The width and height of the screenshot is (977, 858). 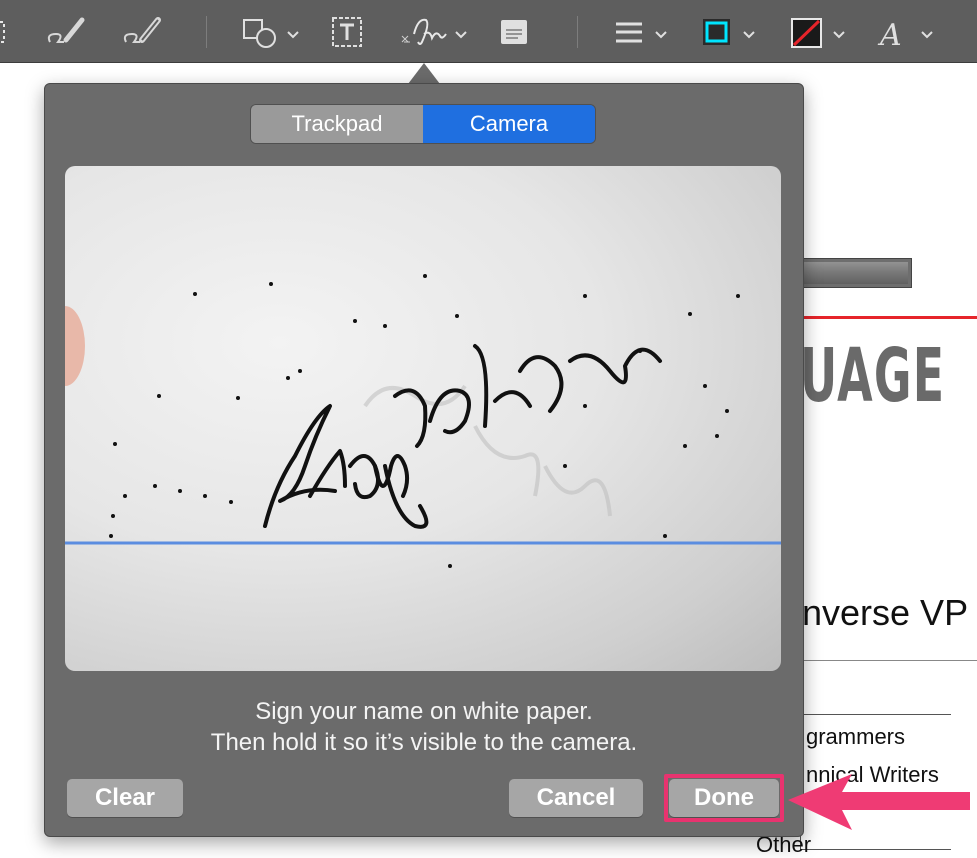 What do you see at coordinates (856, 273) in the screenshot?
I see `decorative-bar` at bounding box center [856, 273].